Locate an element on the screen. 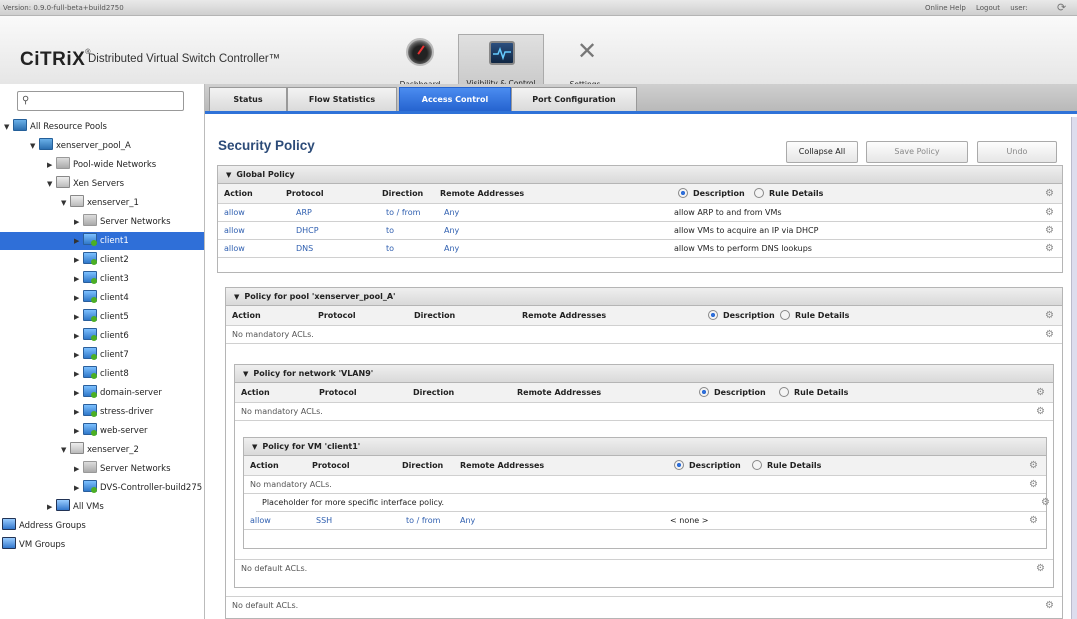 The width and height of the screenshot is (1077, 619). tab-flow-statistics: Flow Statistics is located at coordinates (342, 99).